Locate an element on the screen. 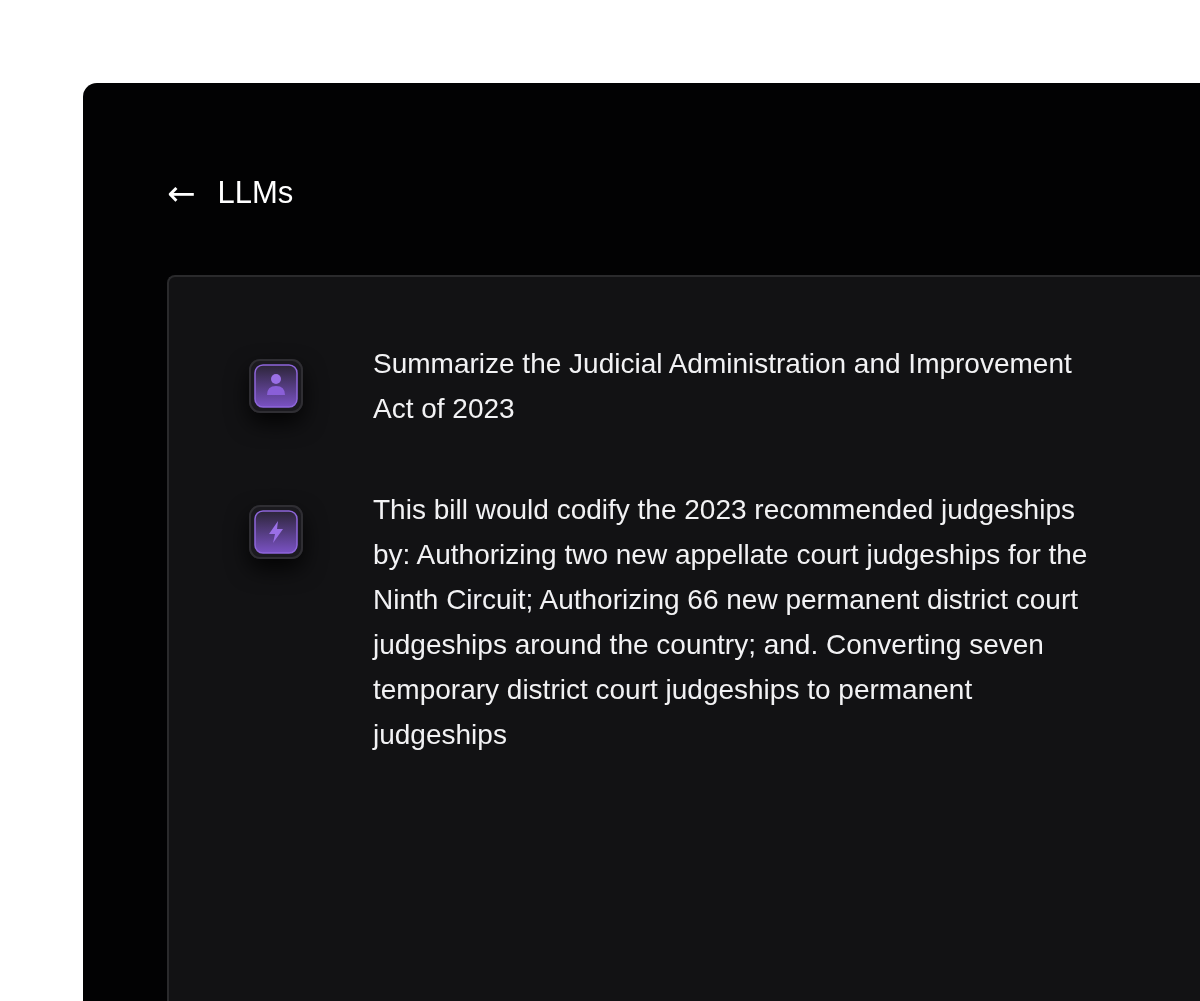  user-icon is located at coordinates (276, 386).